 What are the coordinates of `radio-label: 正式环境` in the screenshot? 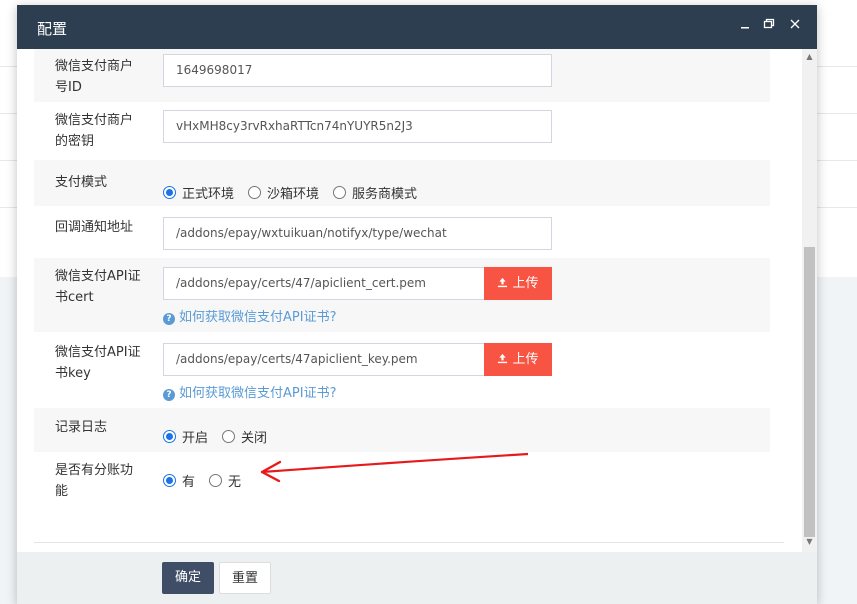 It's located at (208, 194).